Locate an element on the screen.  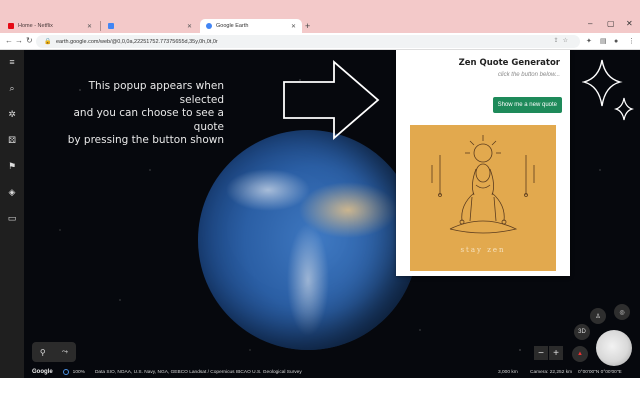
bottom-margin is located at coordinates (320, 389).